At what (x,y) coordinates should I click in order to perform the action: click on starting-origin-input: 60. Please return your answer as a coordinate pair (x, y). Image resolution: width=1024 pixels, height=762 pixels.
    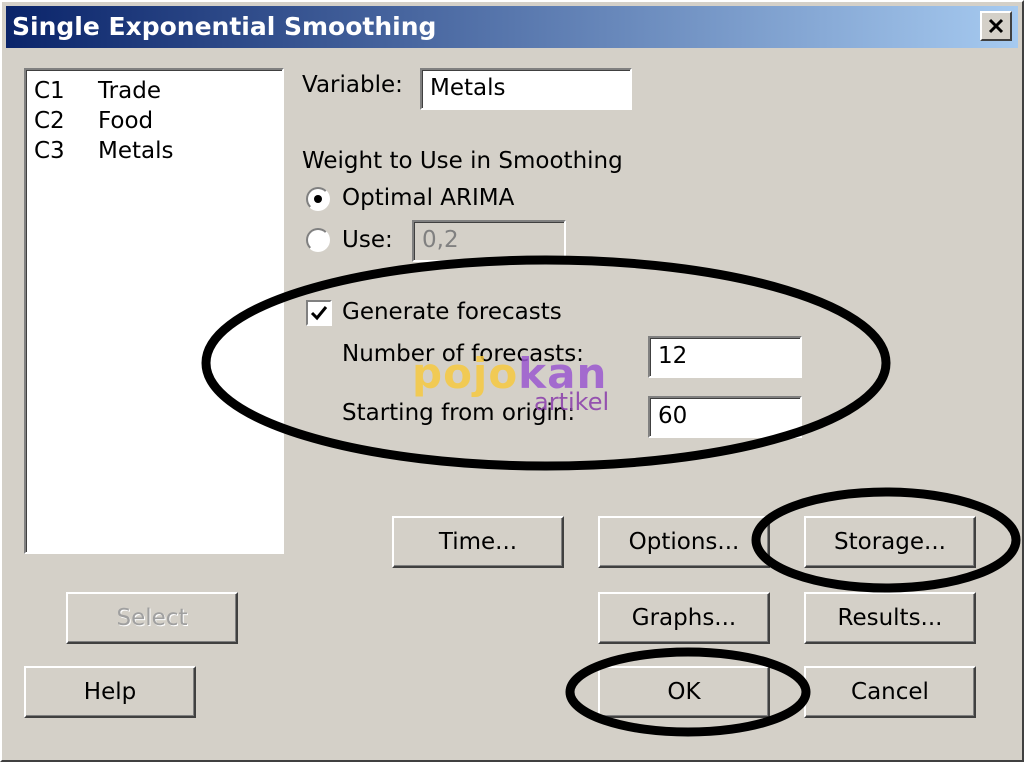
    Looking at the image, I should click on (725, 417).